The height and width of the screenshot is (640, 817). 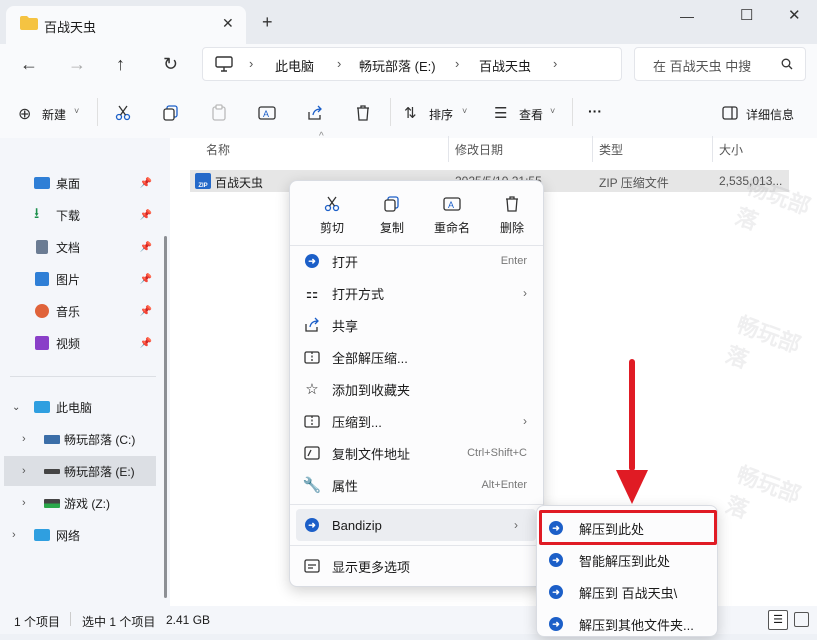 I want to click on menu-item-label: Bandizip, so click(x=357, y=525).